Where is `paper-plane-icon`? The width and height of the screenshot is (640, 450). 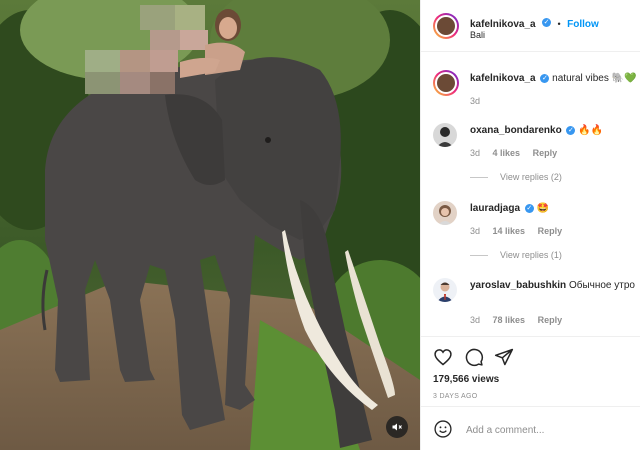
paper-plane-icon is located at coordinates (504, 357).